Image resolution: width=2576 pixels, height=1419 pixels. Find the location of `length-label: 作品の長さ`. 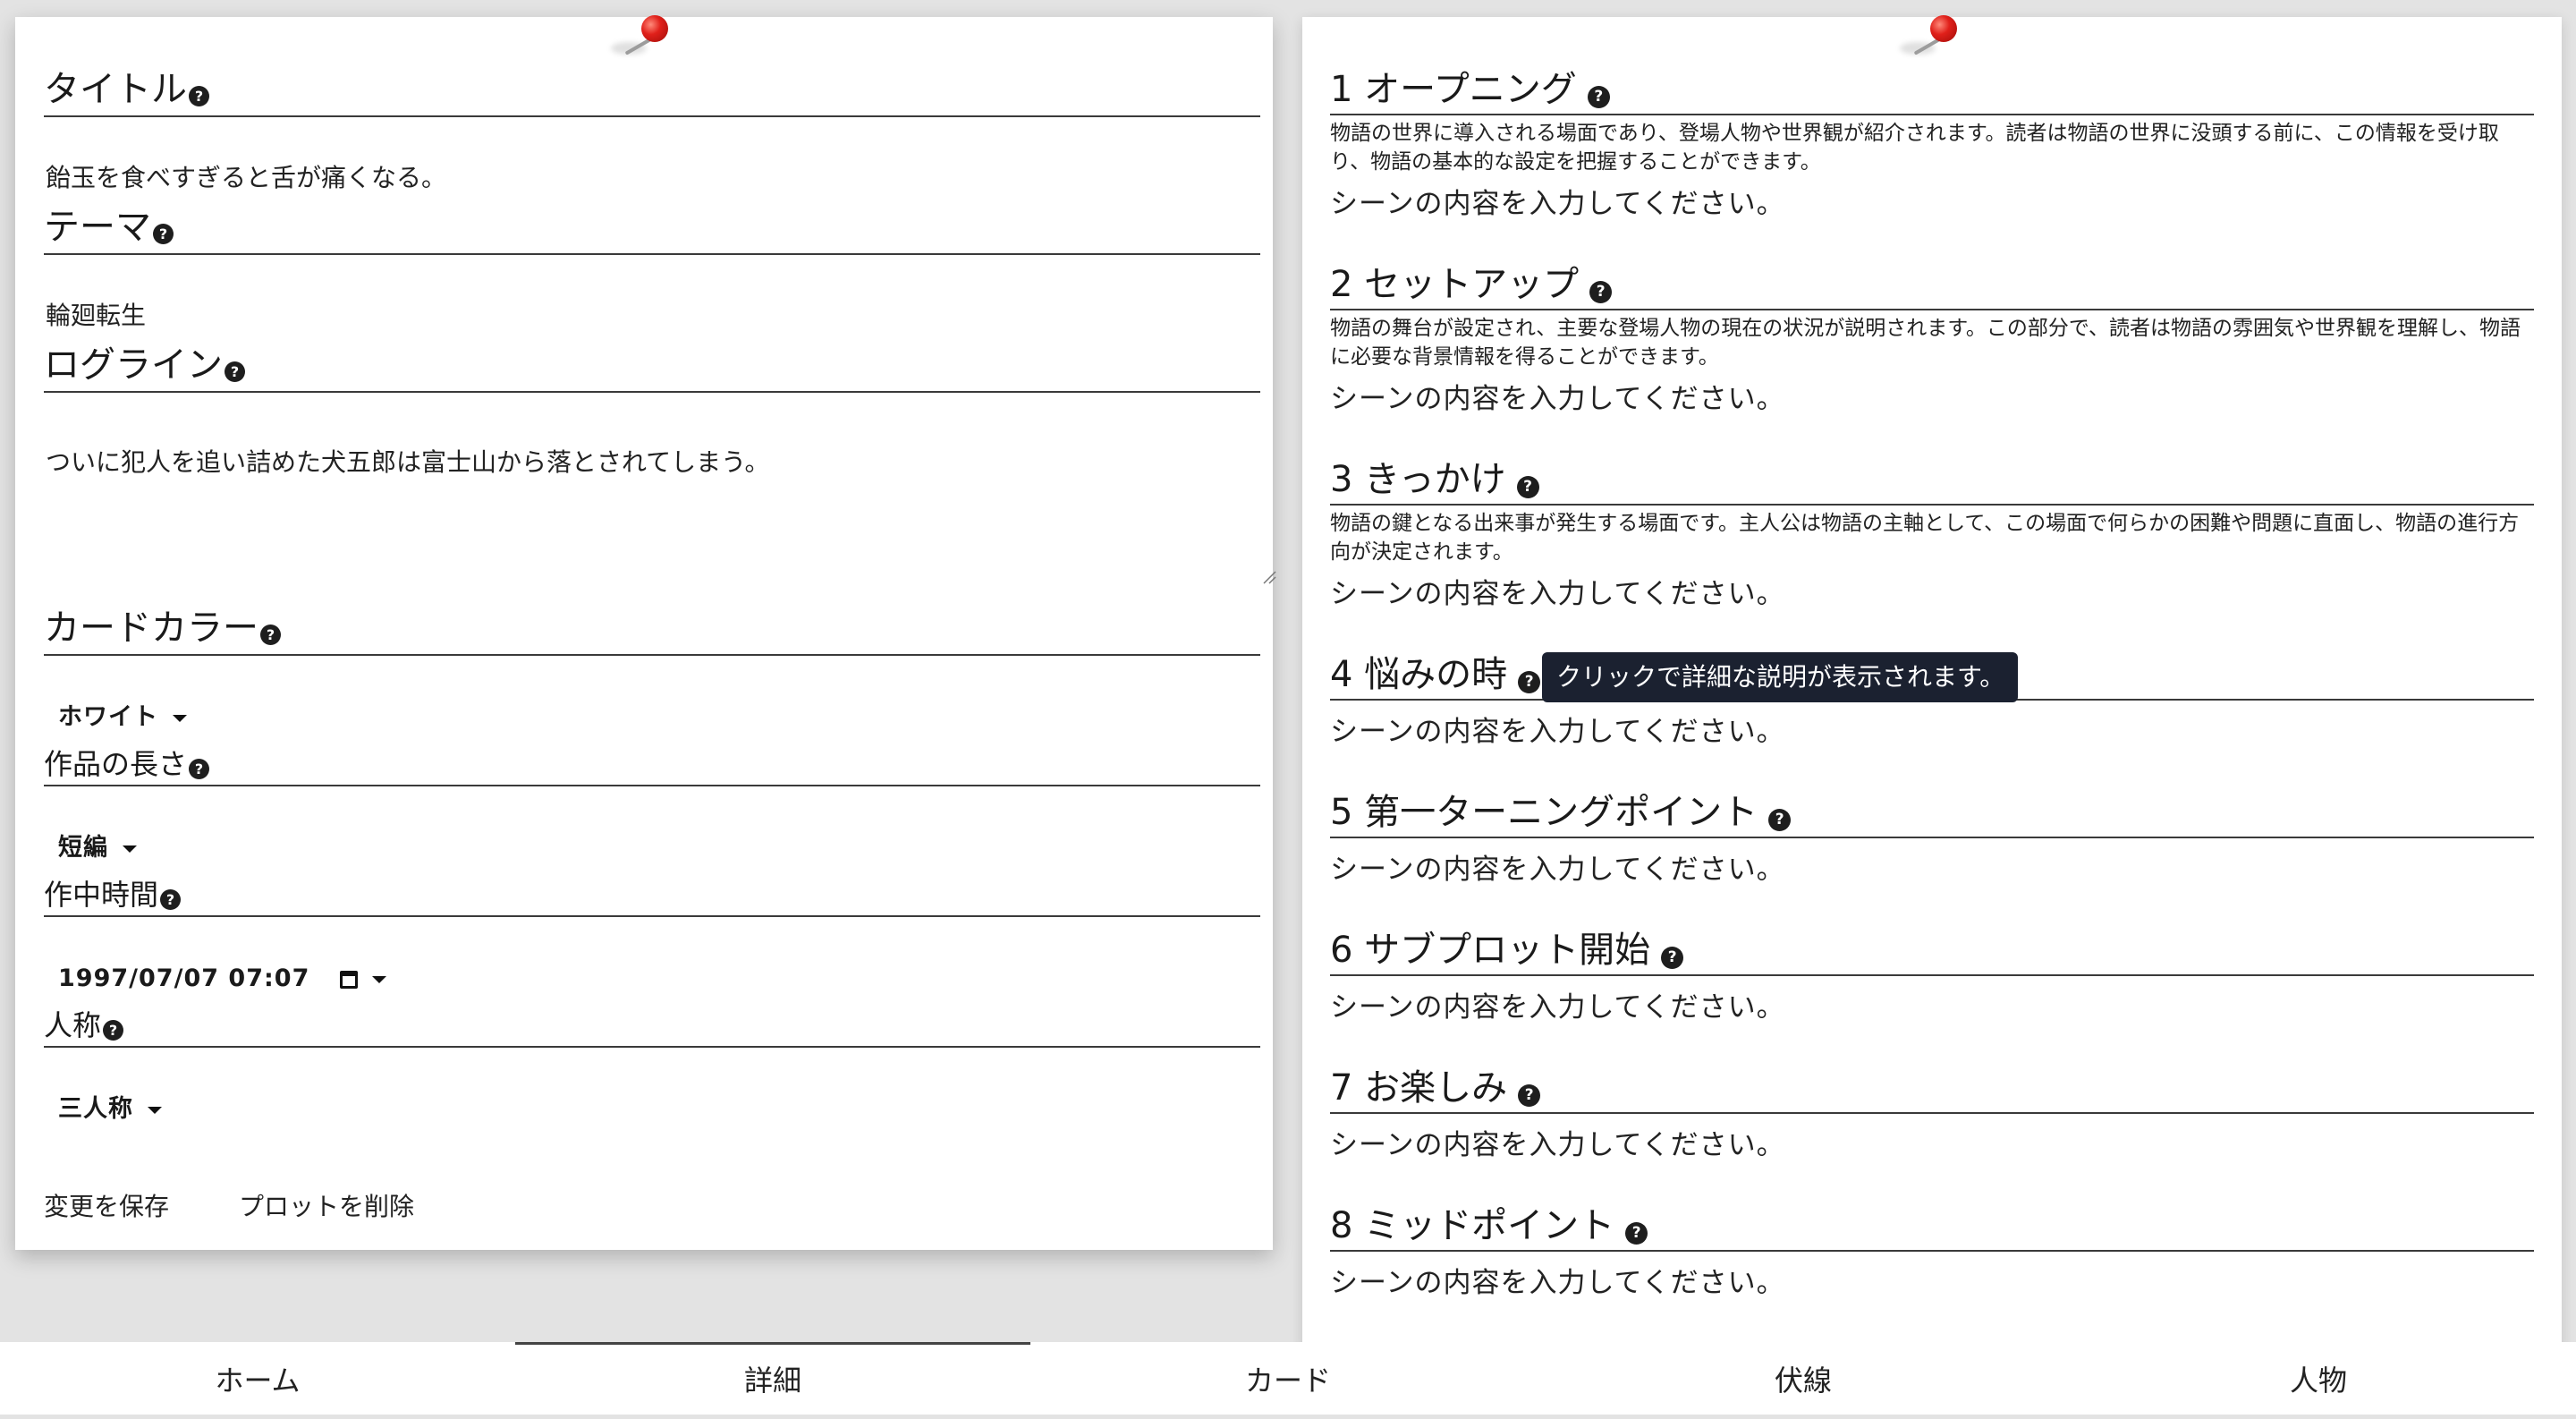

length-label: 作品の長さ is located at coordinates (116, 764).